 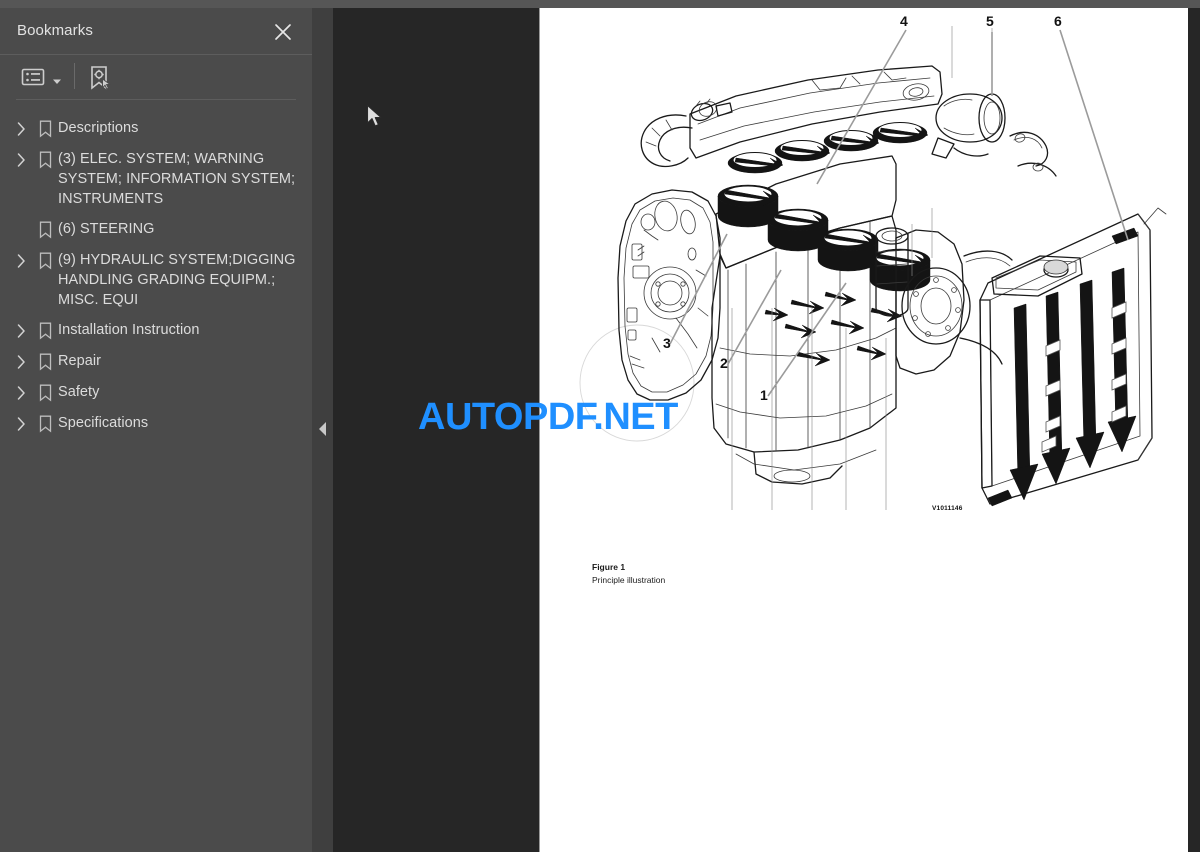 I want to click on callout-number-3: 3, so click(x=667, y=343).